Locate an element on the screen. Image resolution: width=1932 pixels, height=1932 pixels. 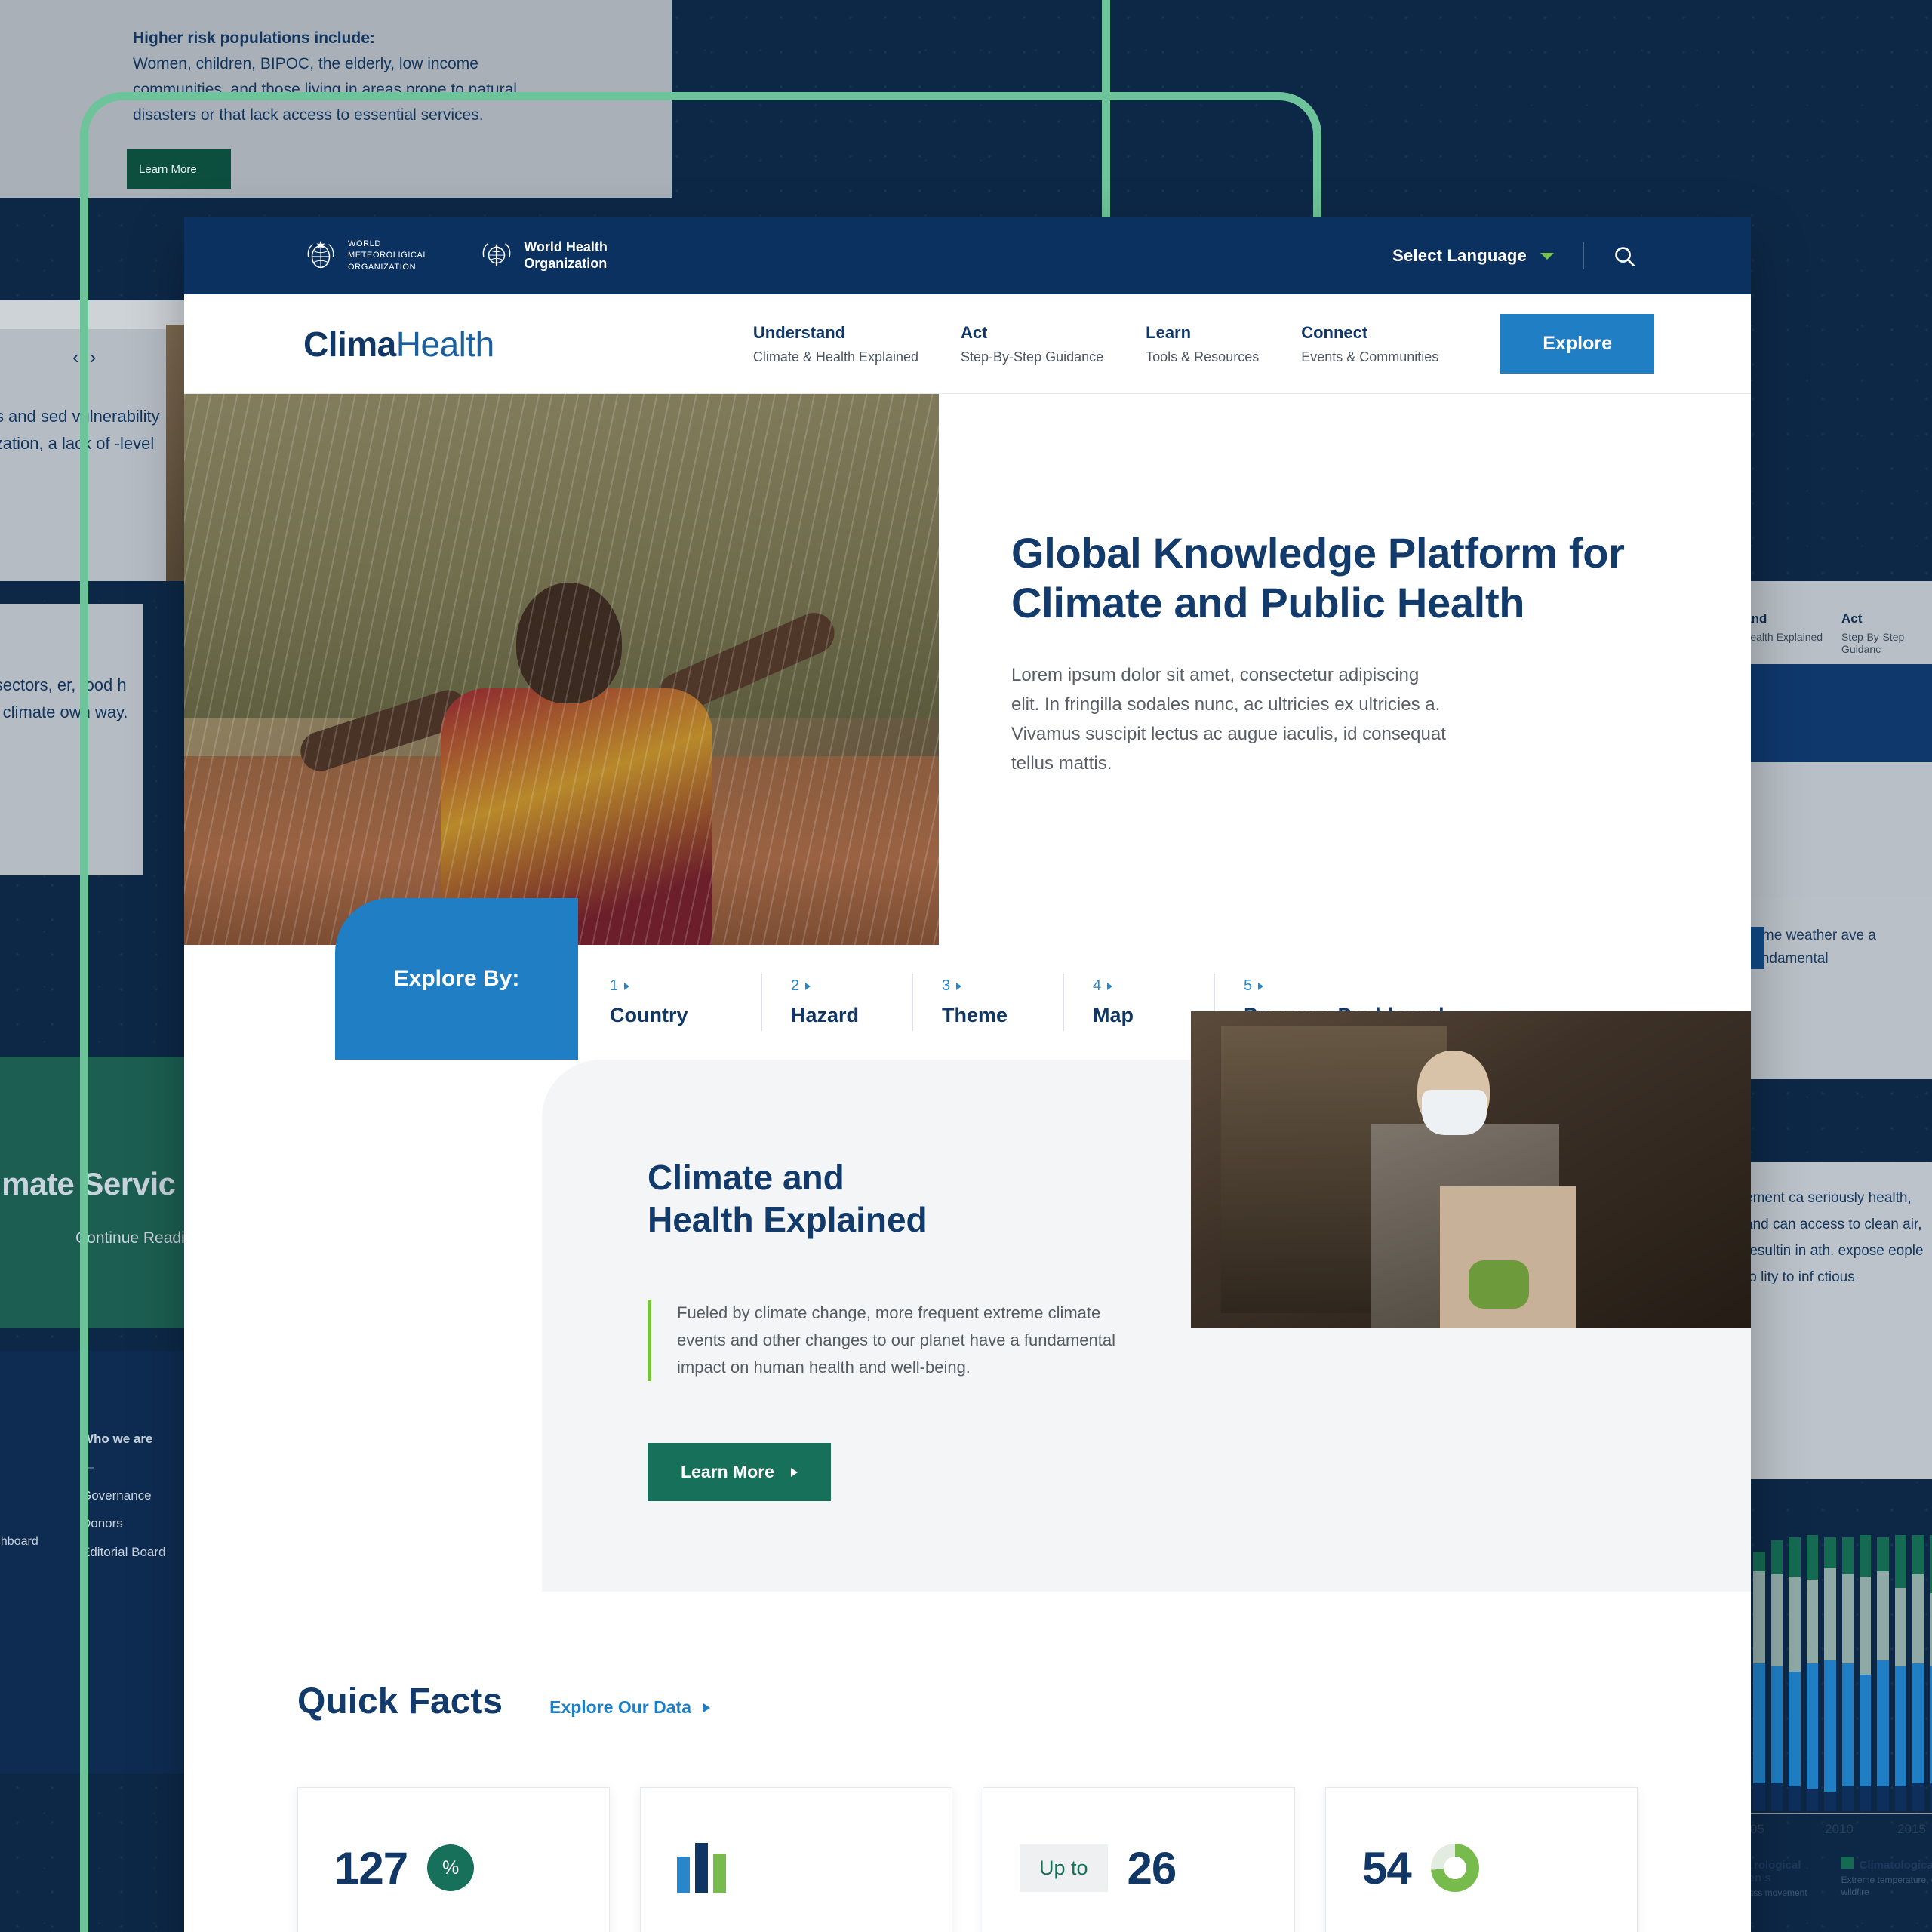
nav-item-connect: Connect Events & Communities is located at coordinates (1370, 344).